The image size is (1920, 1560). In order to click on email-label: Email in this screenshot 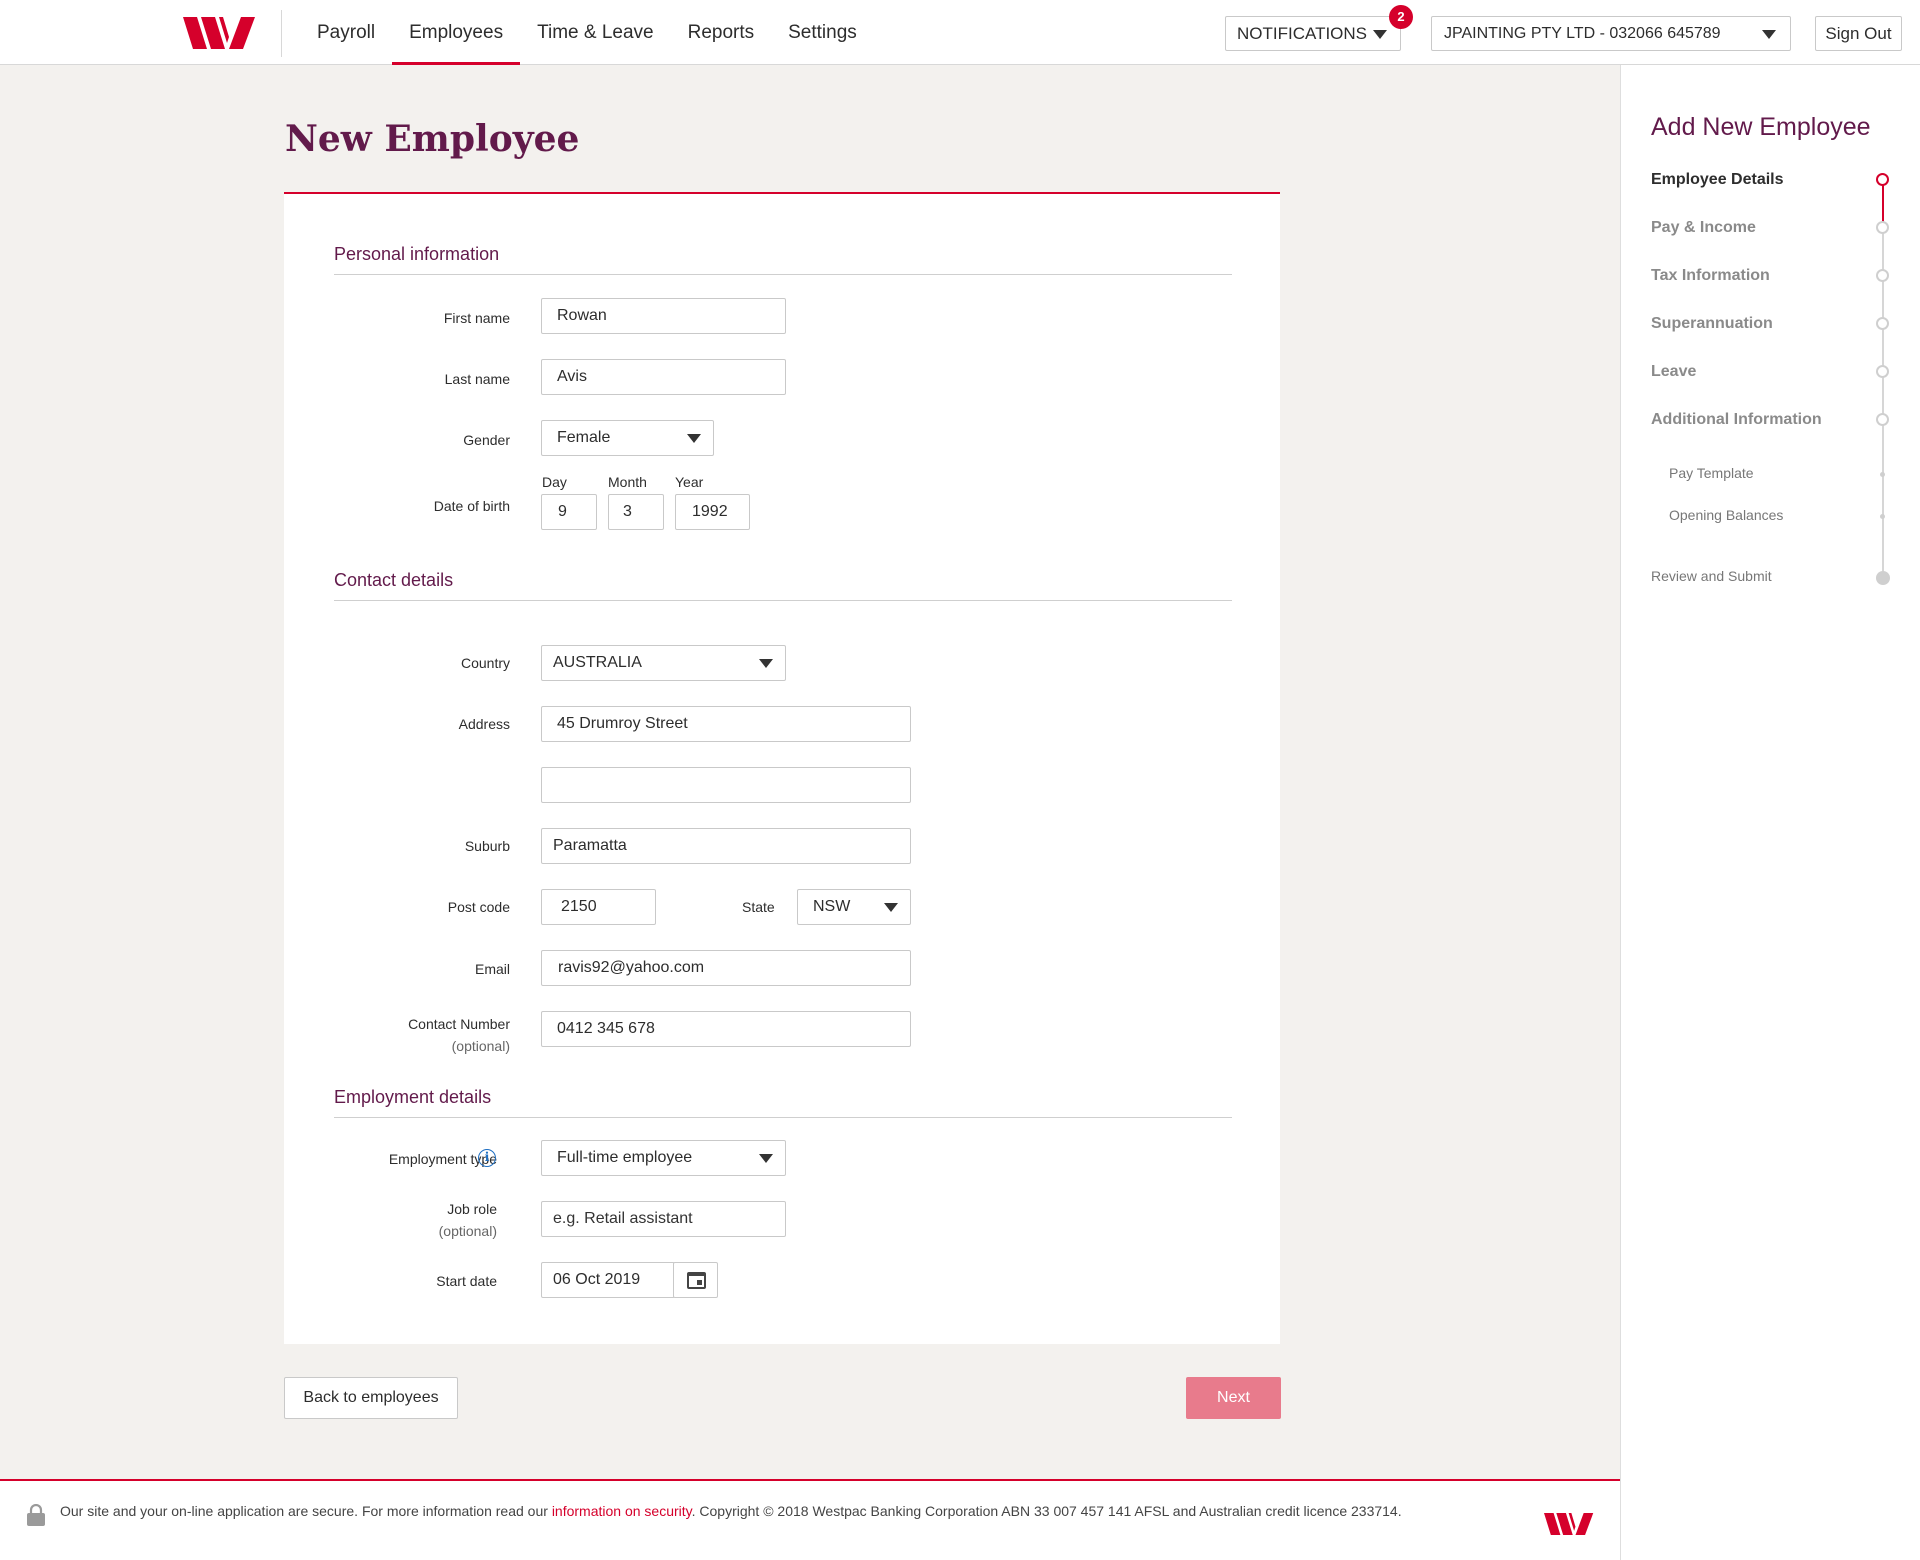, I will do `click(492, 969)`.